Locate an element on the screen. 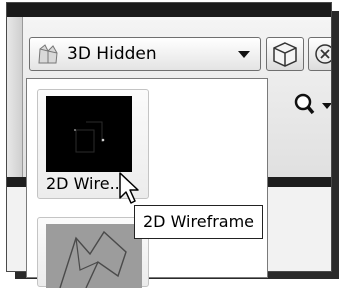  mouse-pointer-icon is located at coordinates (129, 188).